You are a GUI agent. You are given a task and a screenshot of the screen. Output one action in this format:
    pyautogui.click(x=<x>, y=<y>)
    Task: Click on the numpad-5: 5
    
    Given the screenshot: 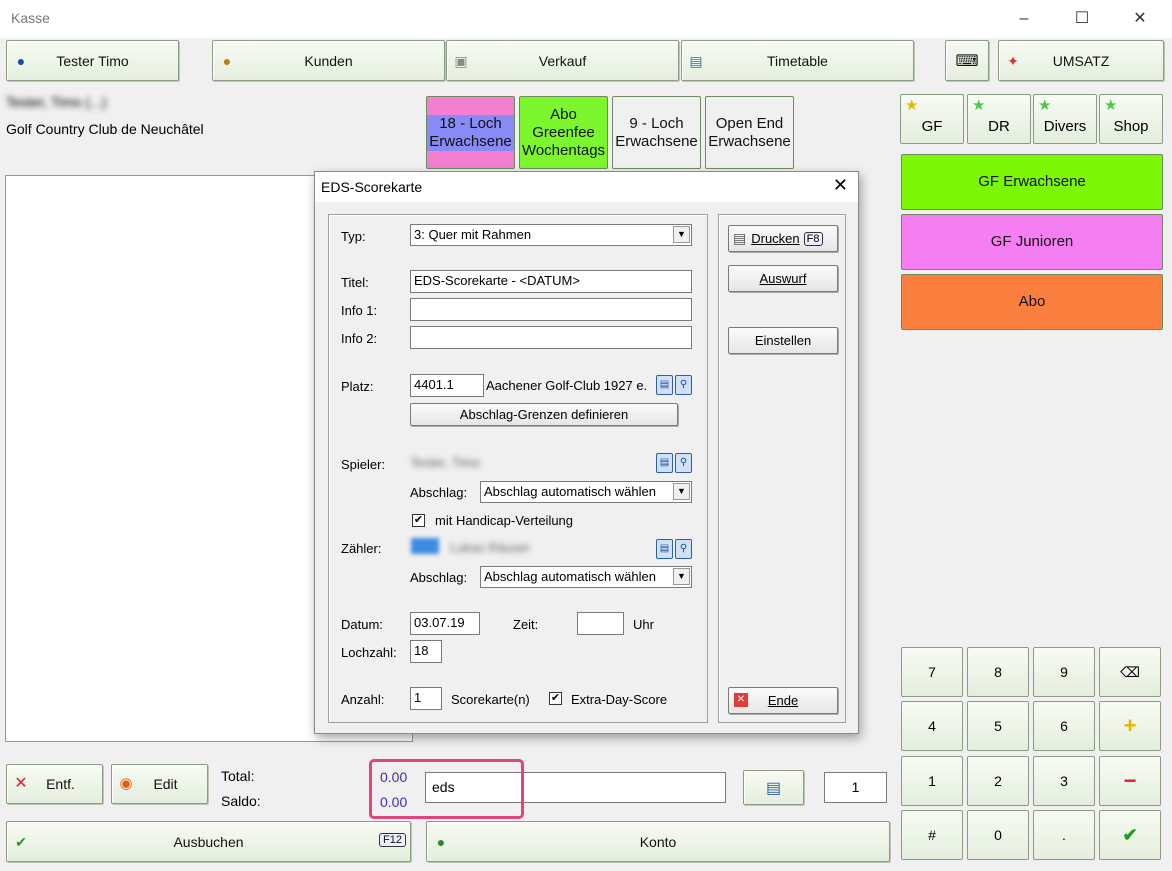 What is the action you would take?
    pyautogui.click(x=998, y=726)
    